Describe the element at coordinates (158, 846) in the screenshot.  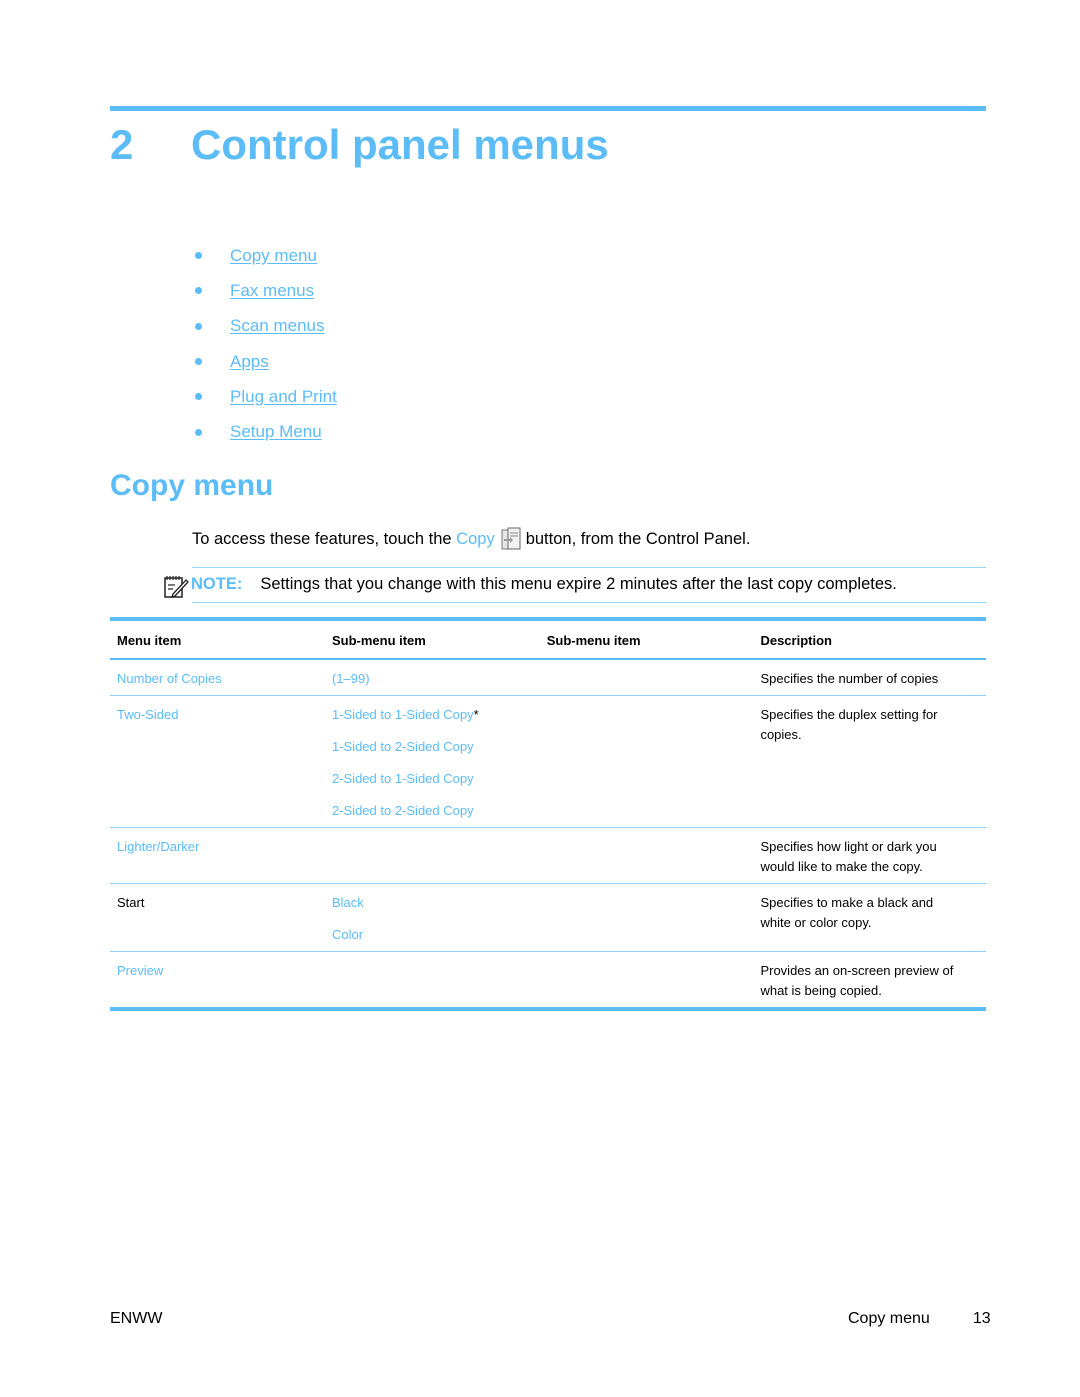
I see `menu-item-lighter-darker: Lighter/Darker` at that location.